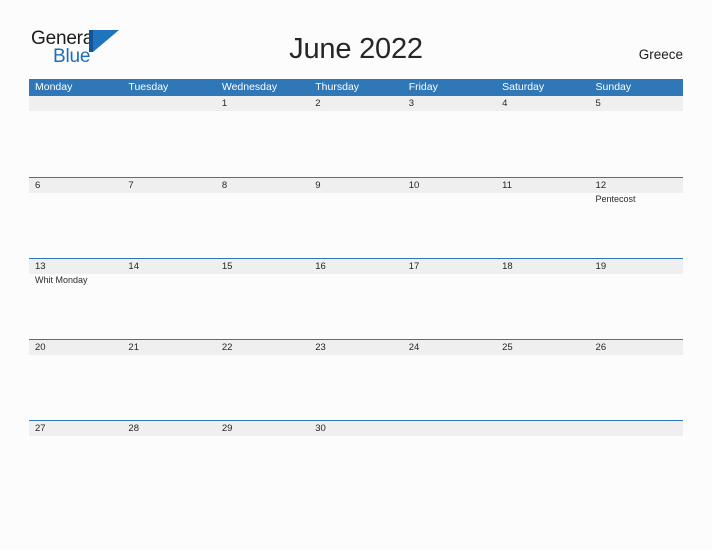 The width and height of the screenshot is (712, 550). I want to click on calendar-day-cell: 10, so click(449, 218).